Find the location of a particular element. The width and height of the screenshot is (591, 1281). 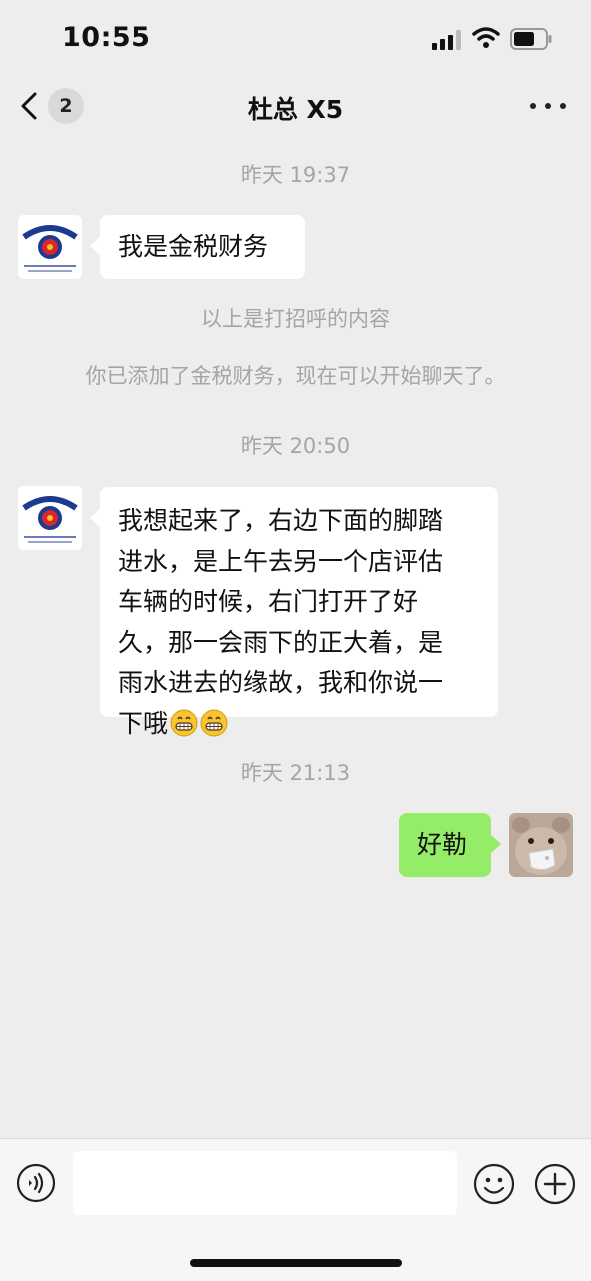

incoming-message-bubble: 我是金税财务 is located at coordinates (197, 247).